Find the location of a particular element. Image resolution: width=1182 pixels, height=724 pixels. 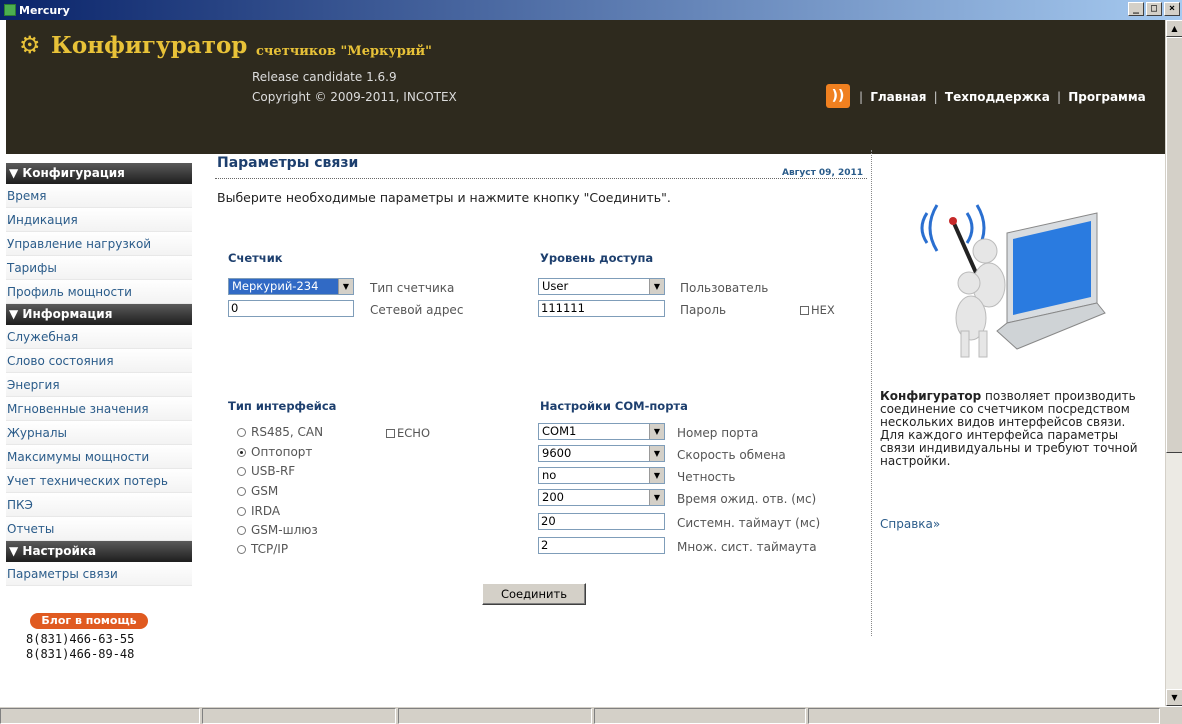

hex-label: HEX is located at coordinates (823, 310).